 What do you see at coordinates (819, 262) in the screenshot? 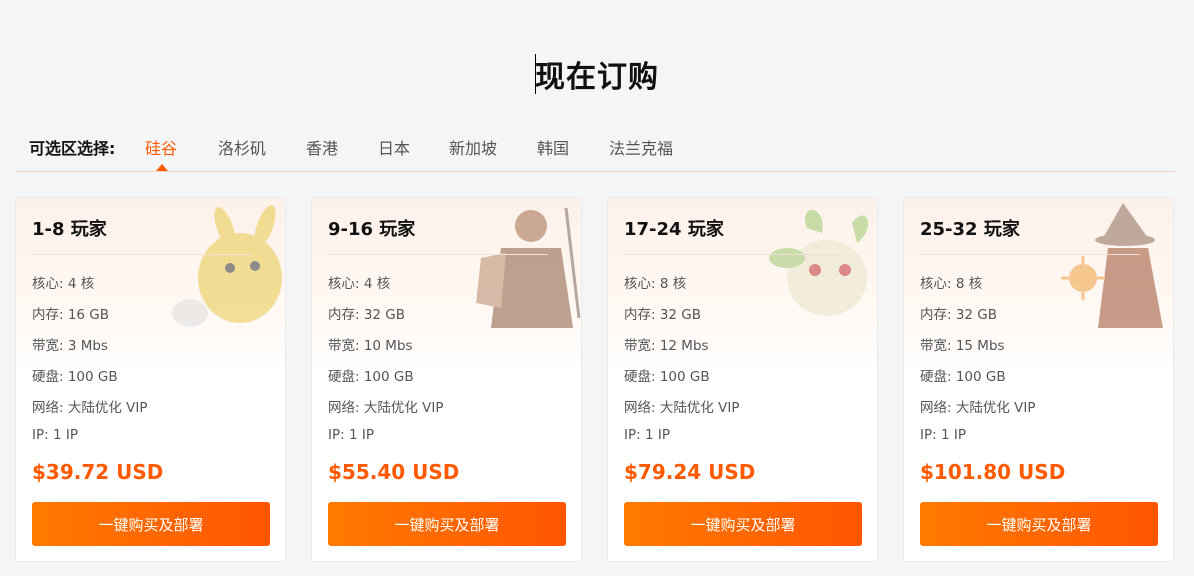
I see `green-creature-art` at bounding box center [819, 262].